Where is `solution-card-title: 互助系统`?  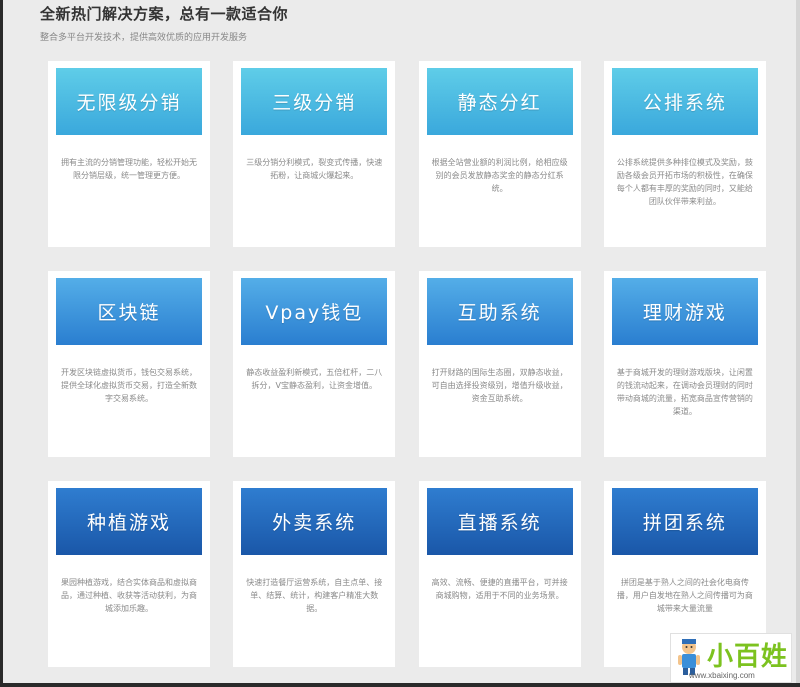
solution-card-title: 互助系统 is located at coordinates (499, 311).